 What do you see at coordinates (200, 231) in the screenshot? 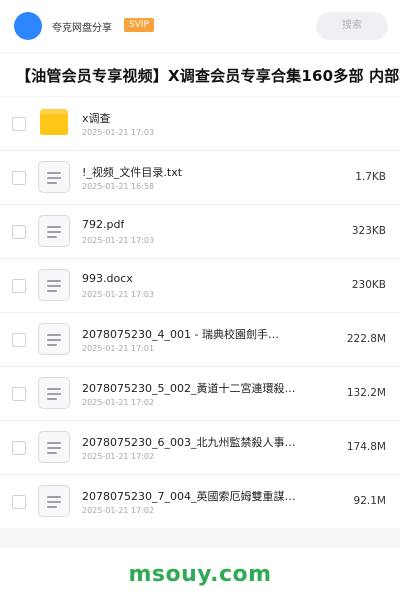
I see `list-item: 792.pdf 2025-01-21 17:03 323KB` at bounding box center [200, 231].